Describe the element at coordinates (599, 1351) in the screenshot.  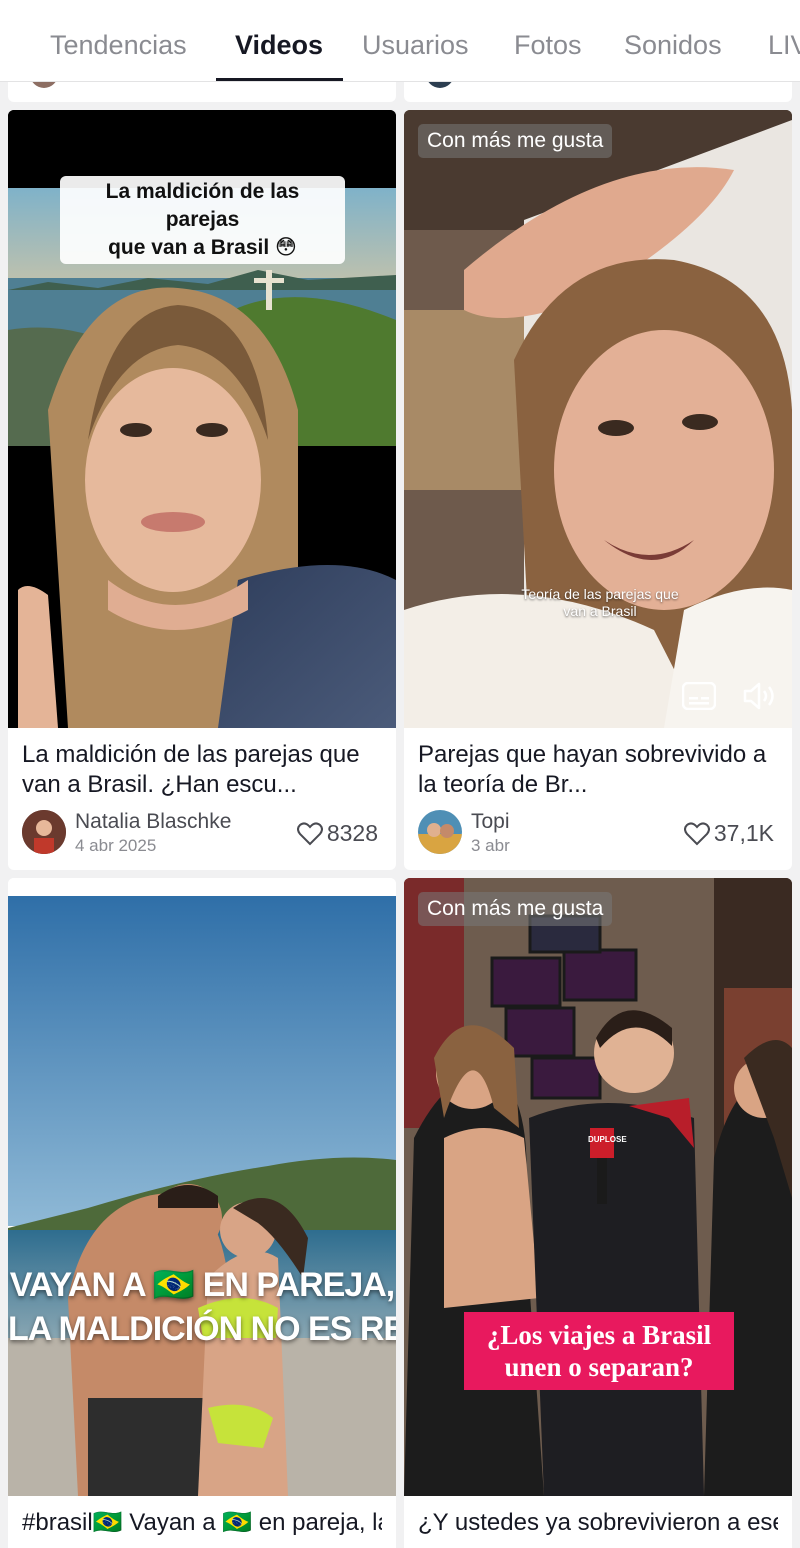
I see `overlay-caption: ¿Los viajes a Brasil unen o separan?` at that location.